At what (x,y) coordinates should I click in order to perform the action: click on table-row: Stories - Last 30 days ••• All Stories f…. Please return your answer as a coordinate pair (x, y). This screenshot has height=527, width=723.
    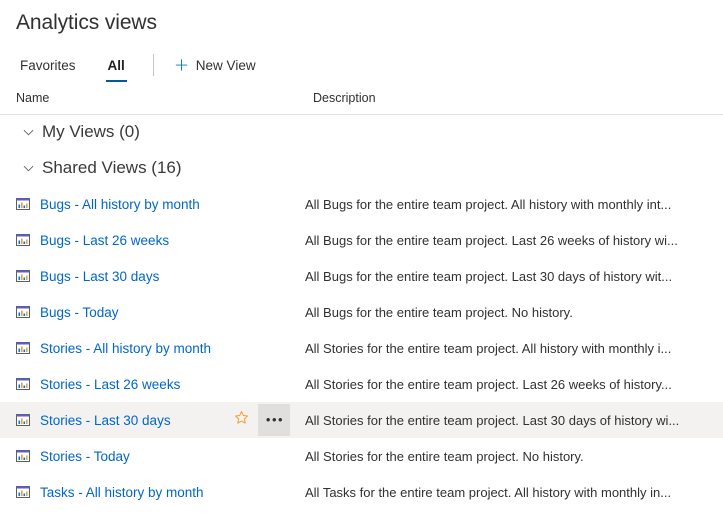
    Looking at the image, I should click on (361, 420).